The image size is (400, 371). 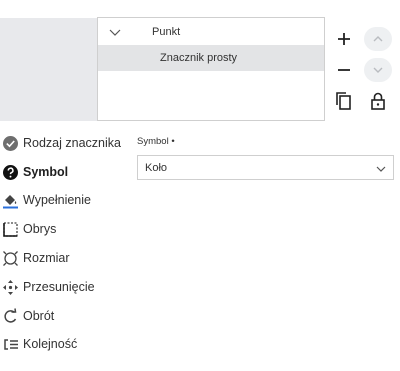 I want to click on add-layer-button, so click(x=344, y=39).